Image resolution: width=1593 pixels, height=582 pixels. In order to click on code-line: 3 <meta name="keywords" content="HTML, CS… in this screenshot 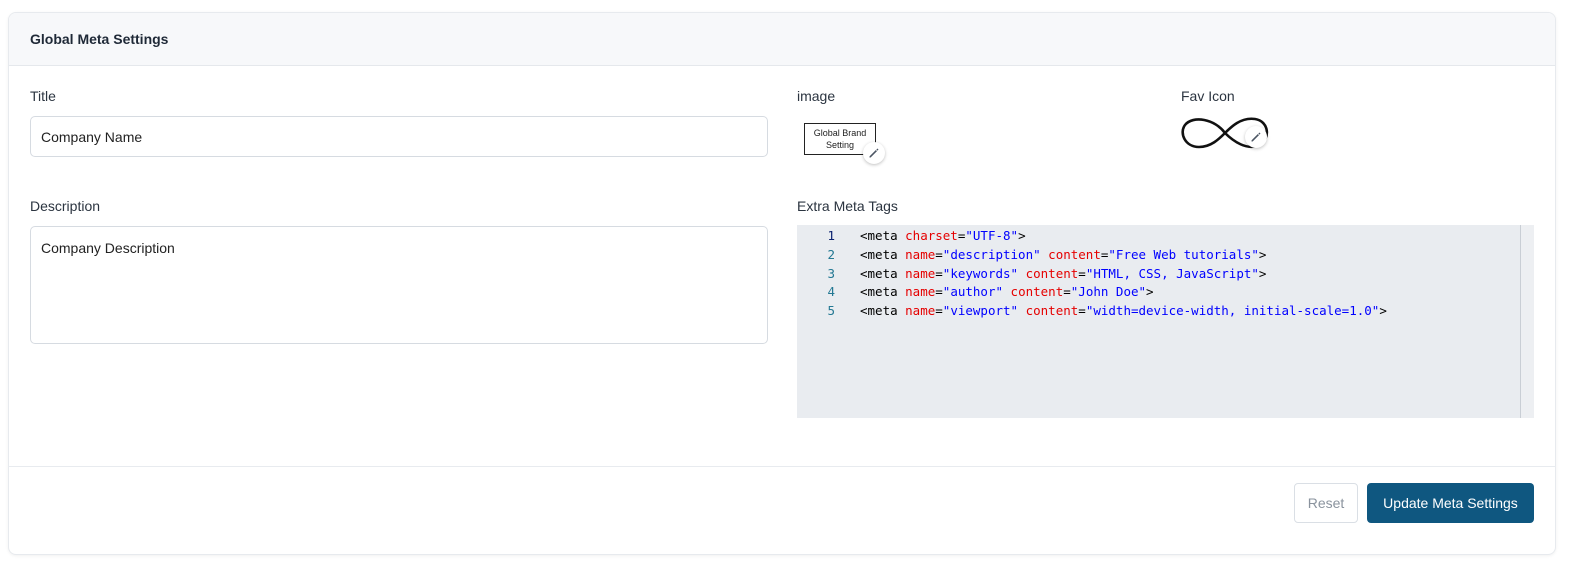, I will do `click(1165, 273)`.